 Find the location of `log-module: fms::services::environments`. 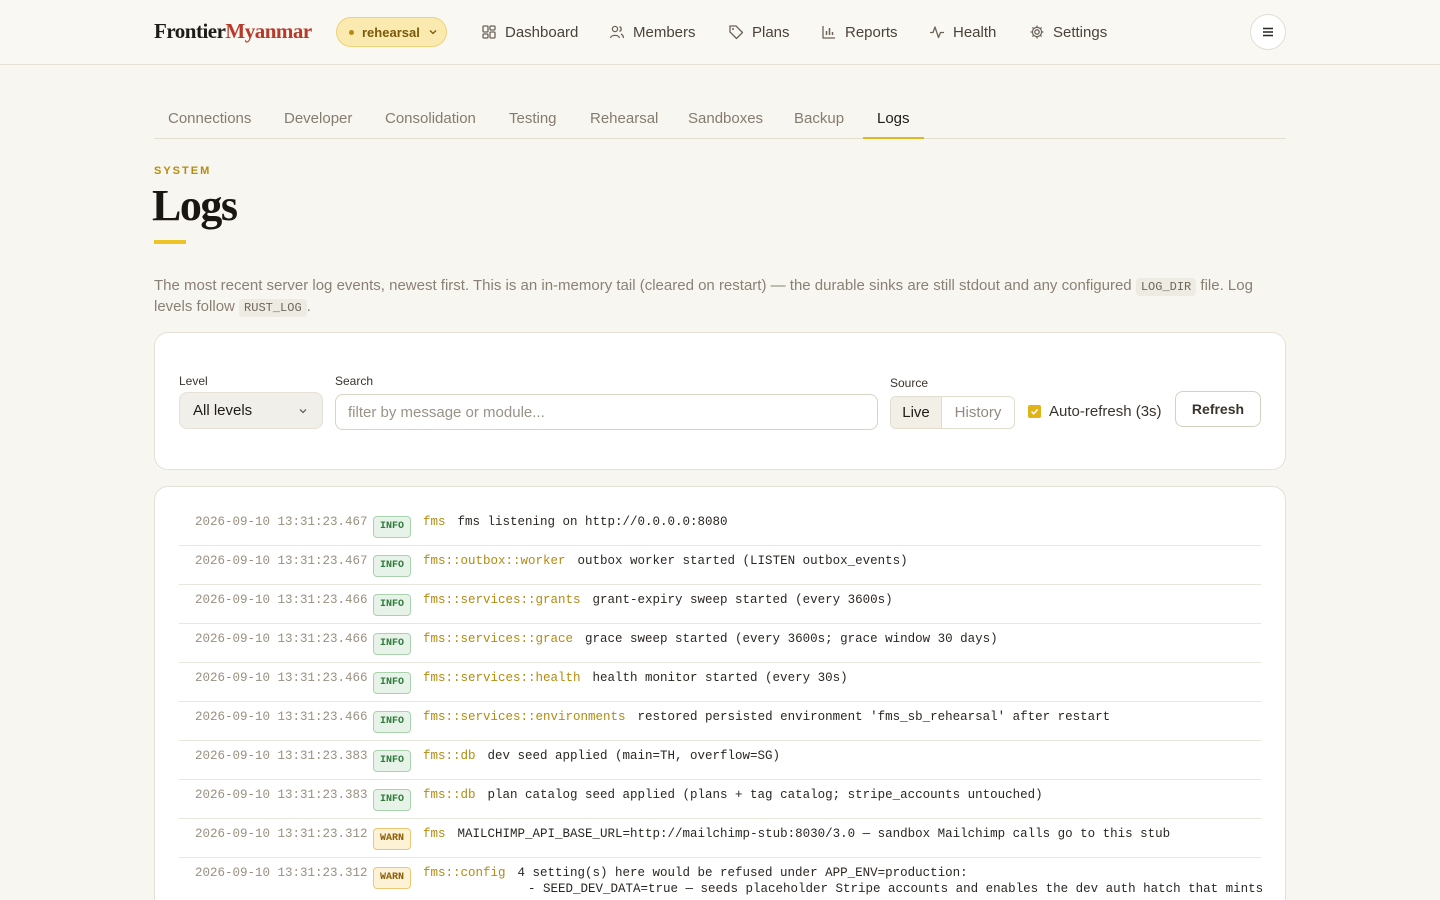

log-module: fms::services::environments is located at coordinates (524, 717).